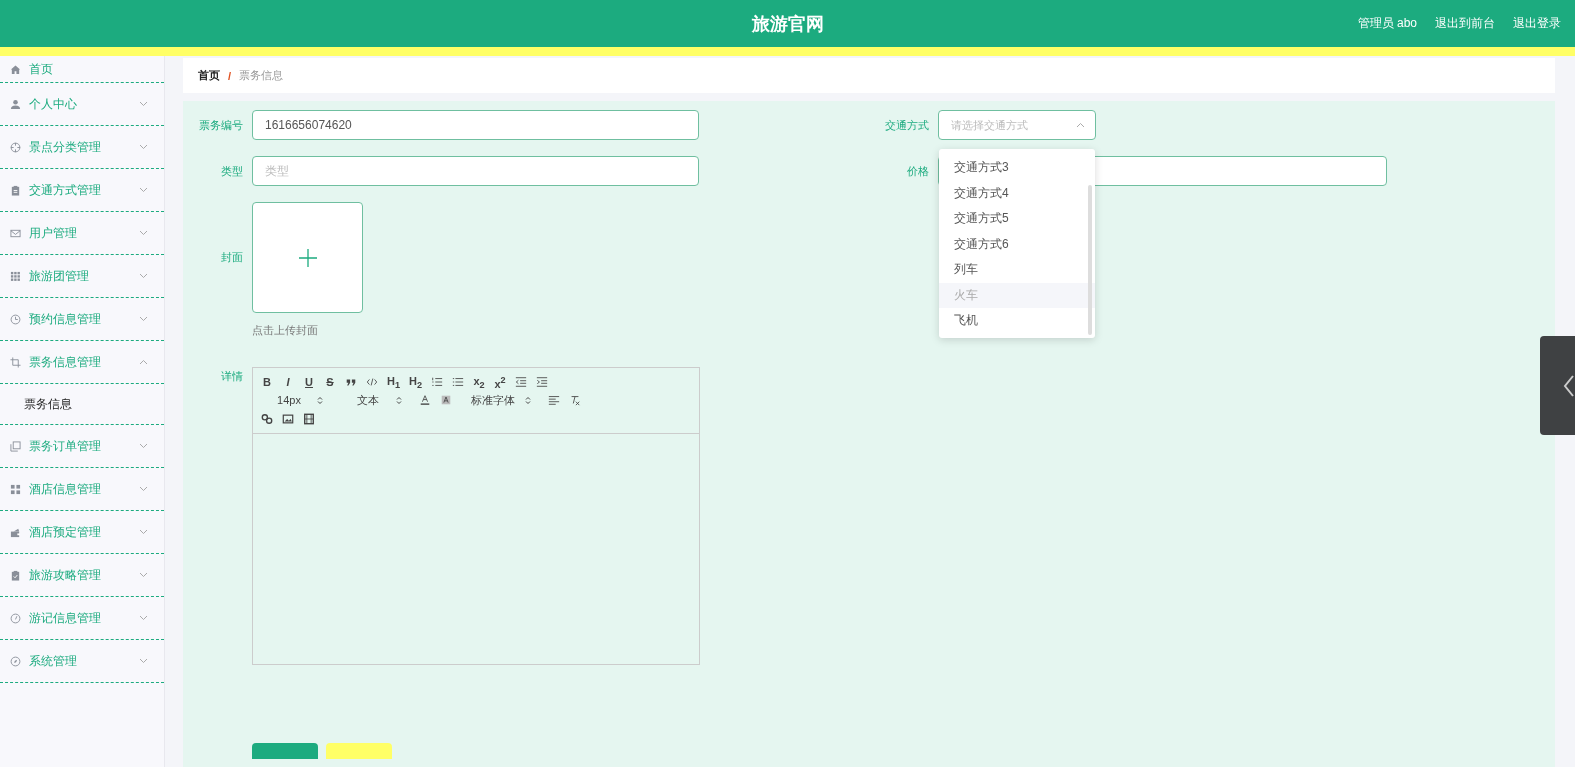 The width and height of the screenshot is (1575, 767). What do you see at coordinates (1090, 260) in the screenshot?
I see `scrollbar` at bounding box center [1090, 260].